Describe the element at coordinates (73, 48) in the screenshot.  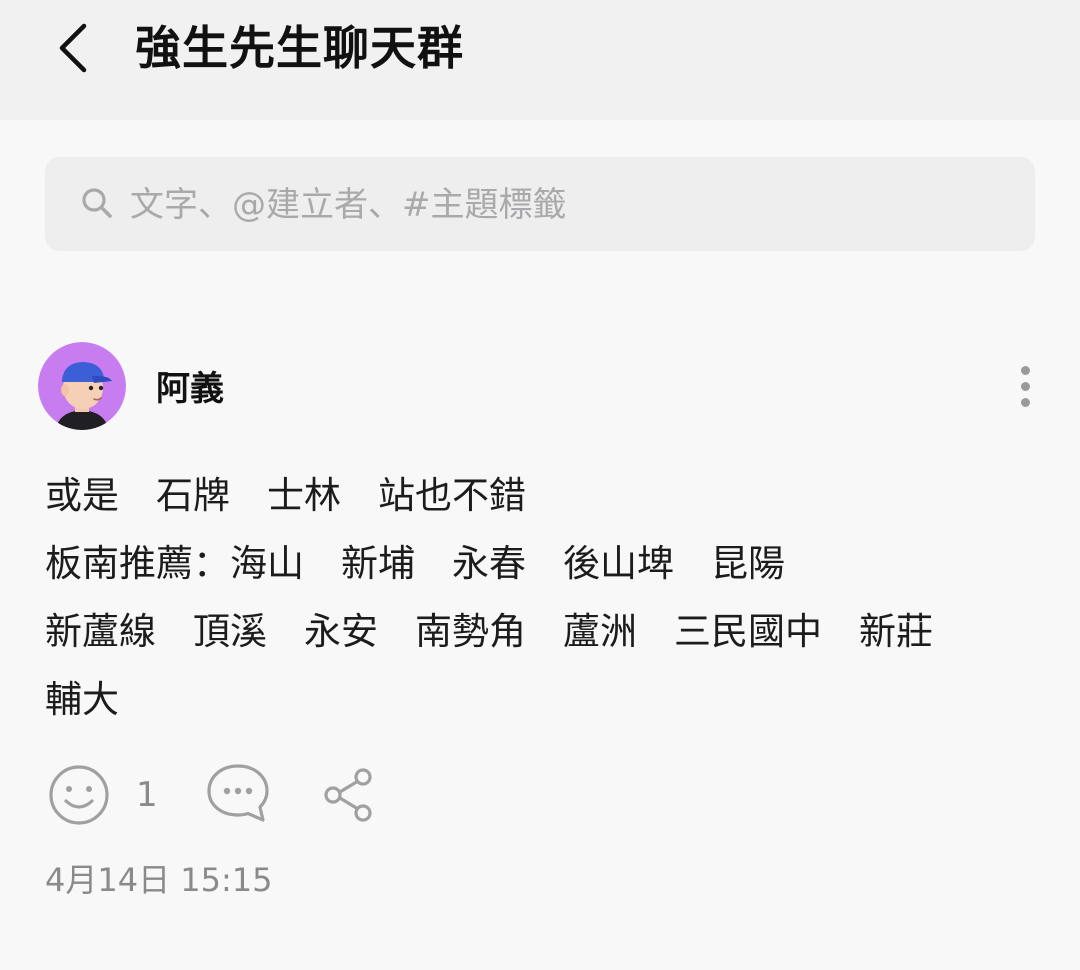
I see `chevron-left-icon` at that location.